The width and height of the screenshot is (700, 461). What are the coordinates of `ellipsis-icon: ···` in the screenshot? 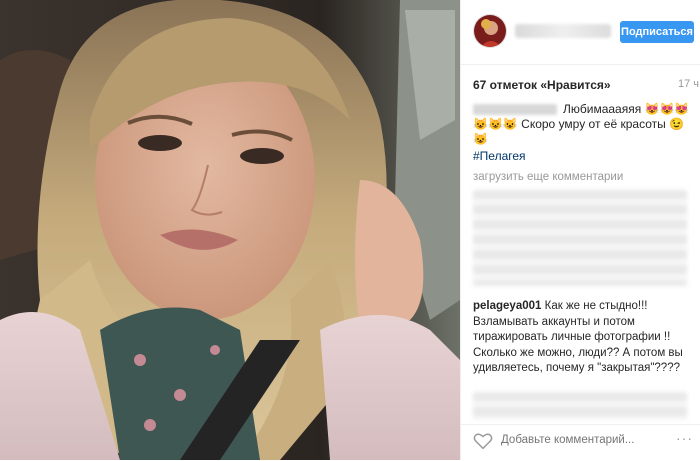 It's located at (684, 438).